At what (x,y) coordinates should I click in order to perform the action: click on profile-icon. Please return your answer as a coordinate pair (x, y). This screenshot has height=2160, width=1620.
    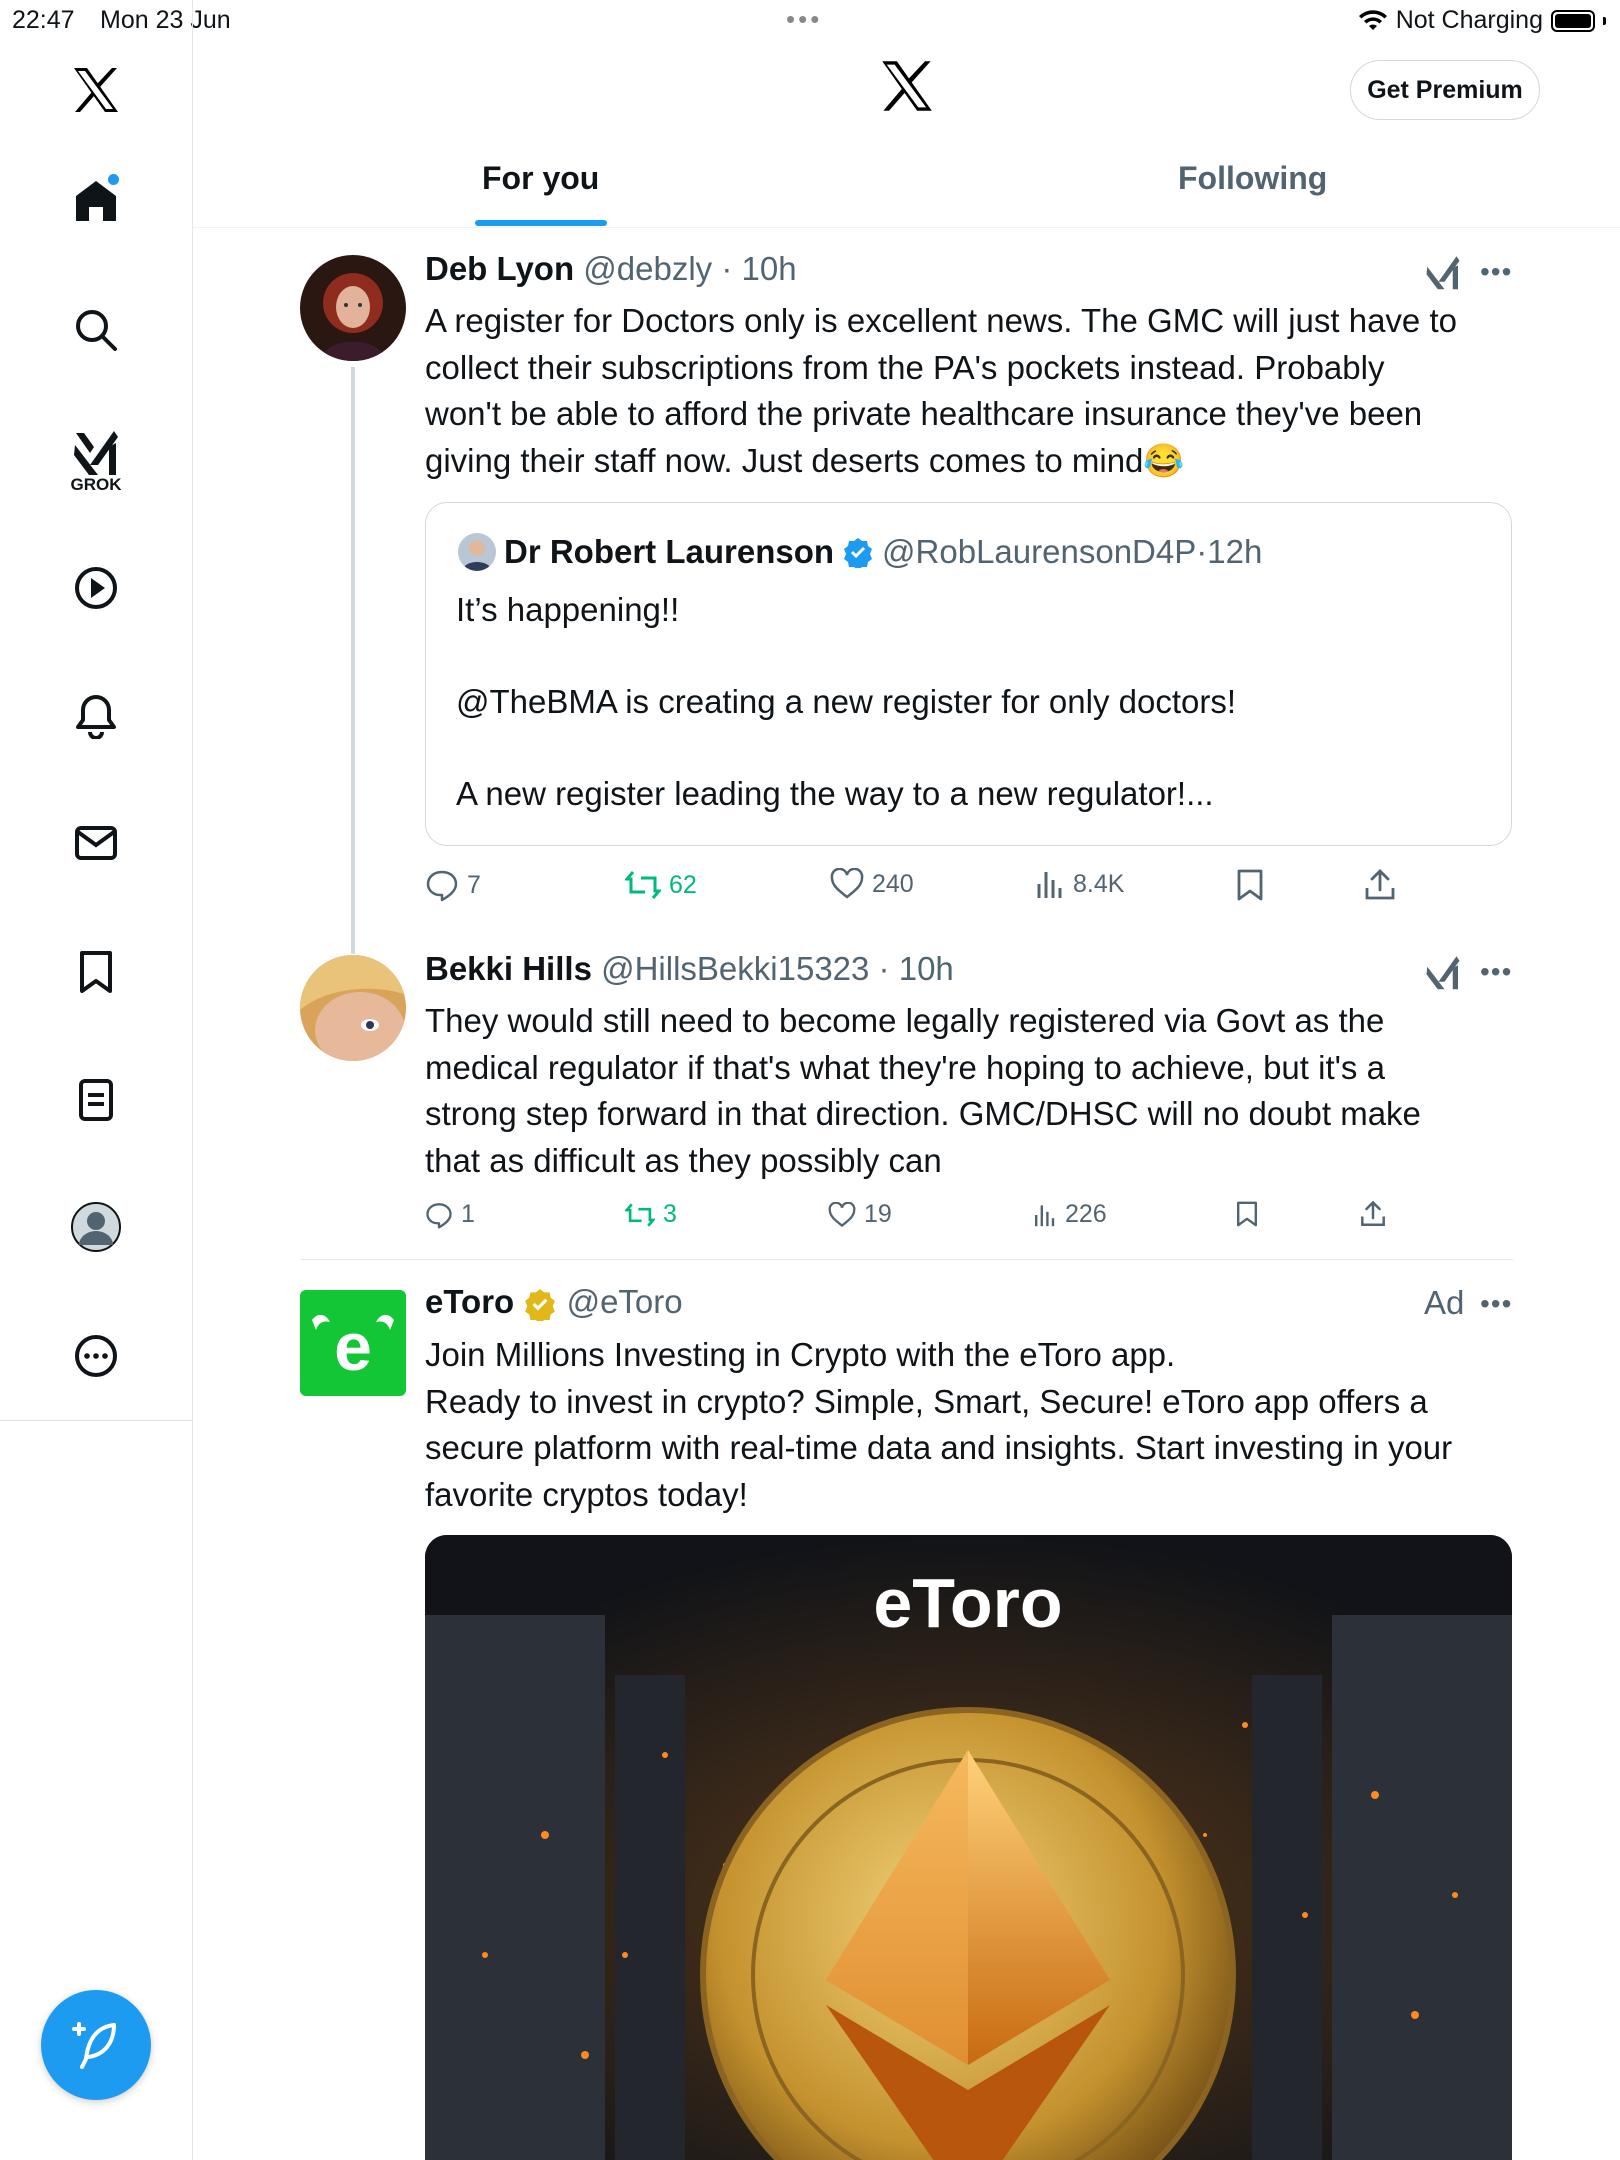
    Looking at the image, I should click on (96, 1227).